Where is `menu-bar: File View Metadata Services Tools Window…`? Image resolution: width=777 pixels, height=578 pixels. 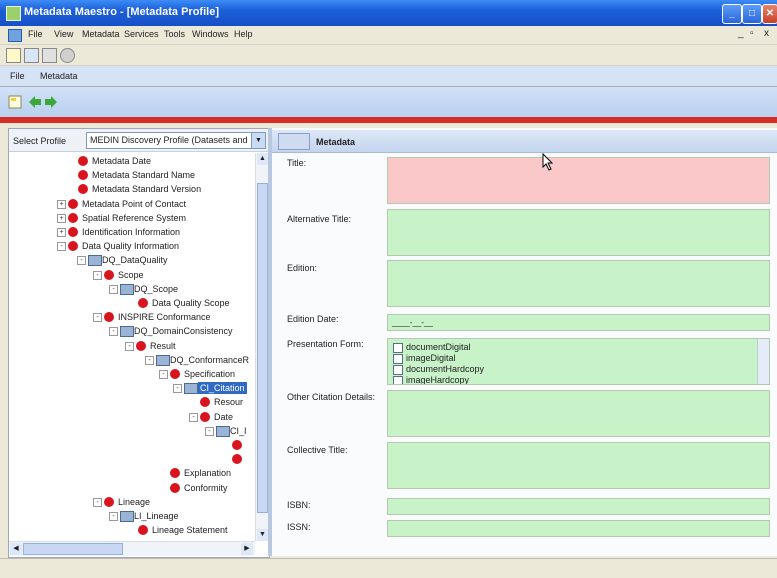 menu-bar: File View Metadata Services Tools Window… is located at coordinates (388, 35).